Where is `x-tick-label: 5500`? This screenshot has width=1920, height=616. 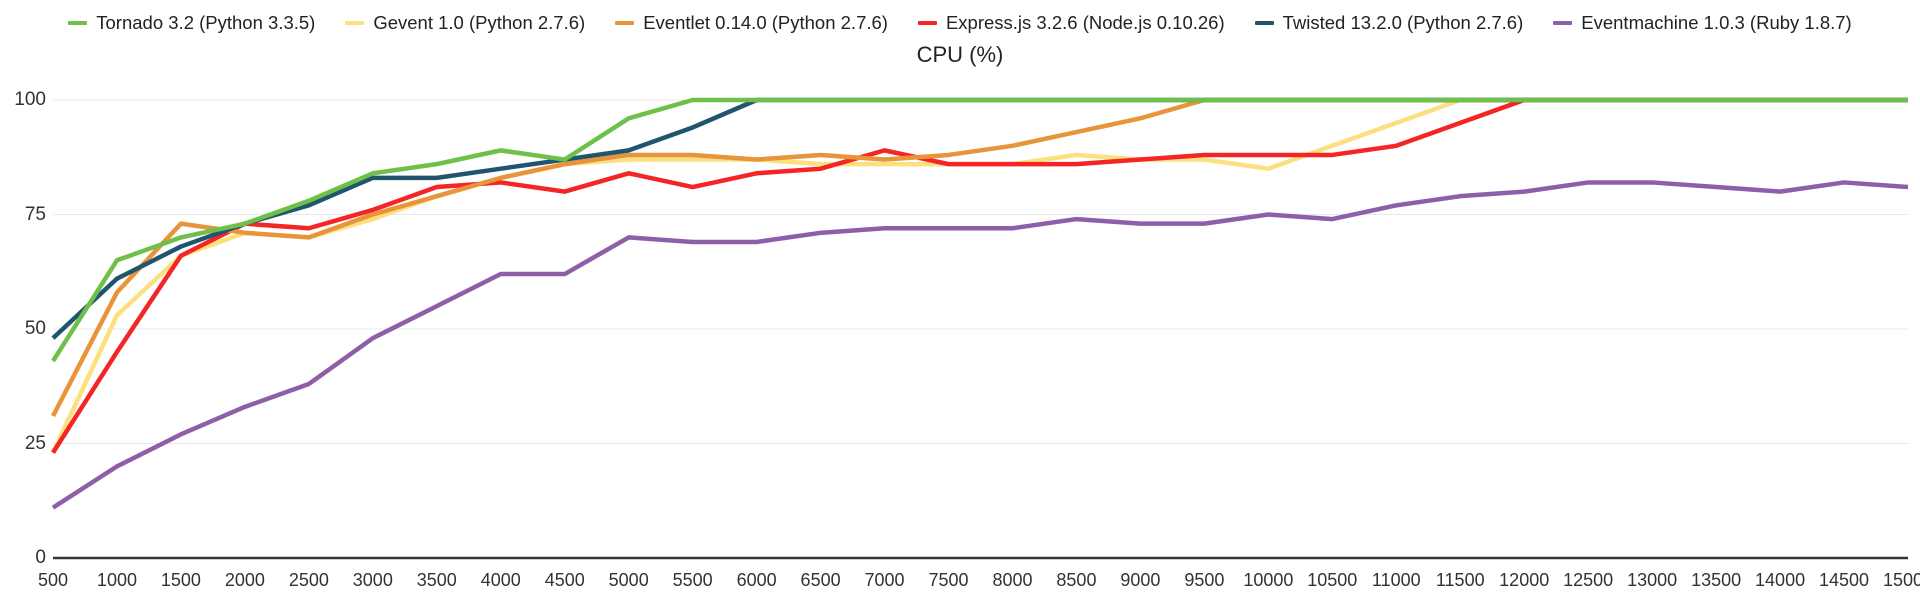 x-tick-label: 5500 is located at coordinates (692, 580).